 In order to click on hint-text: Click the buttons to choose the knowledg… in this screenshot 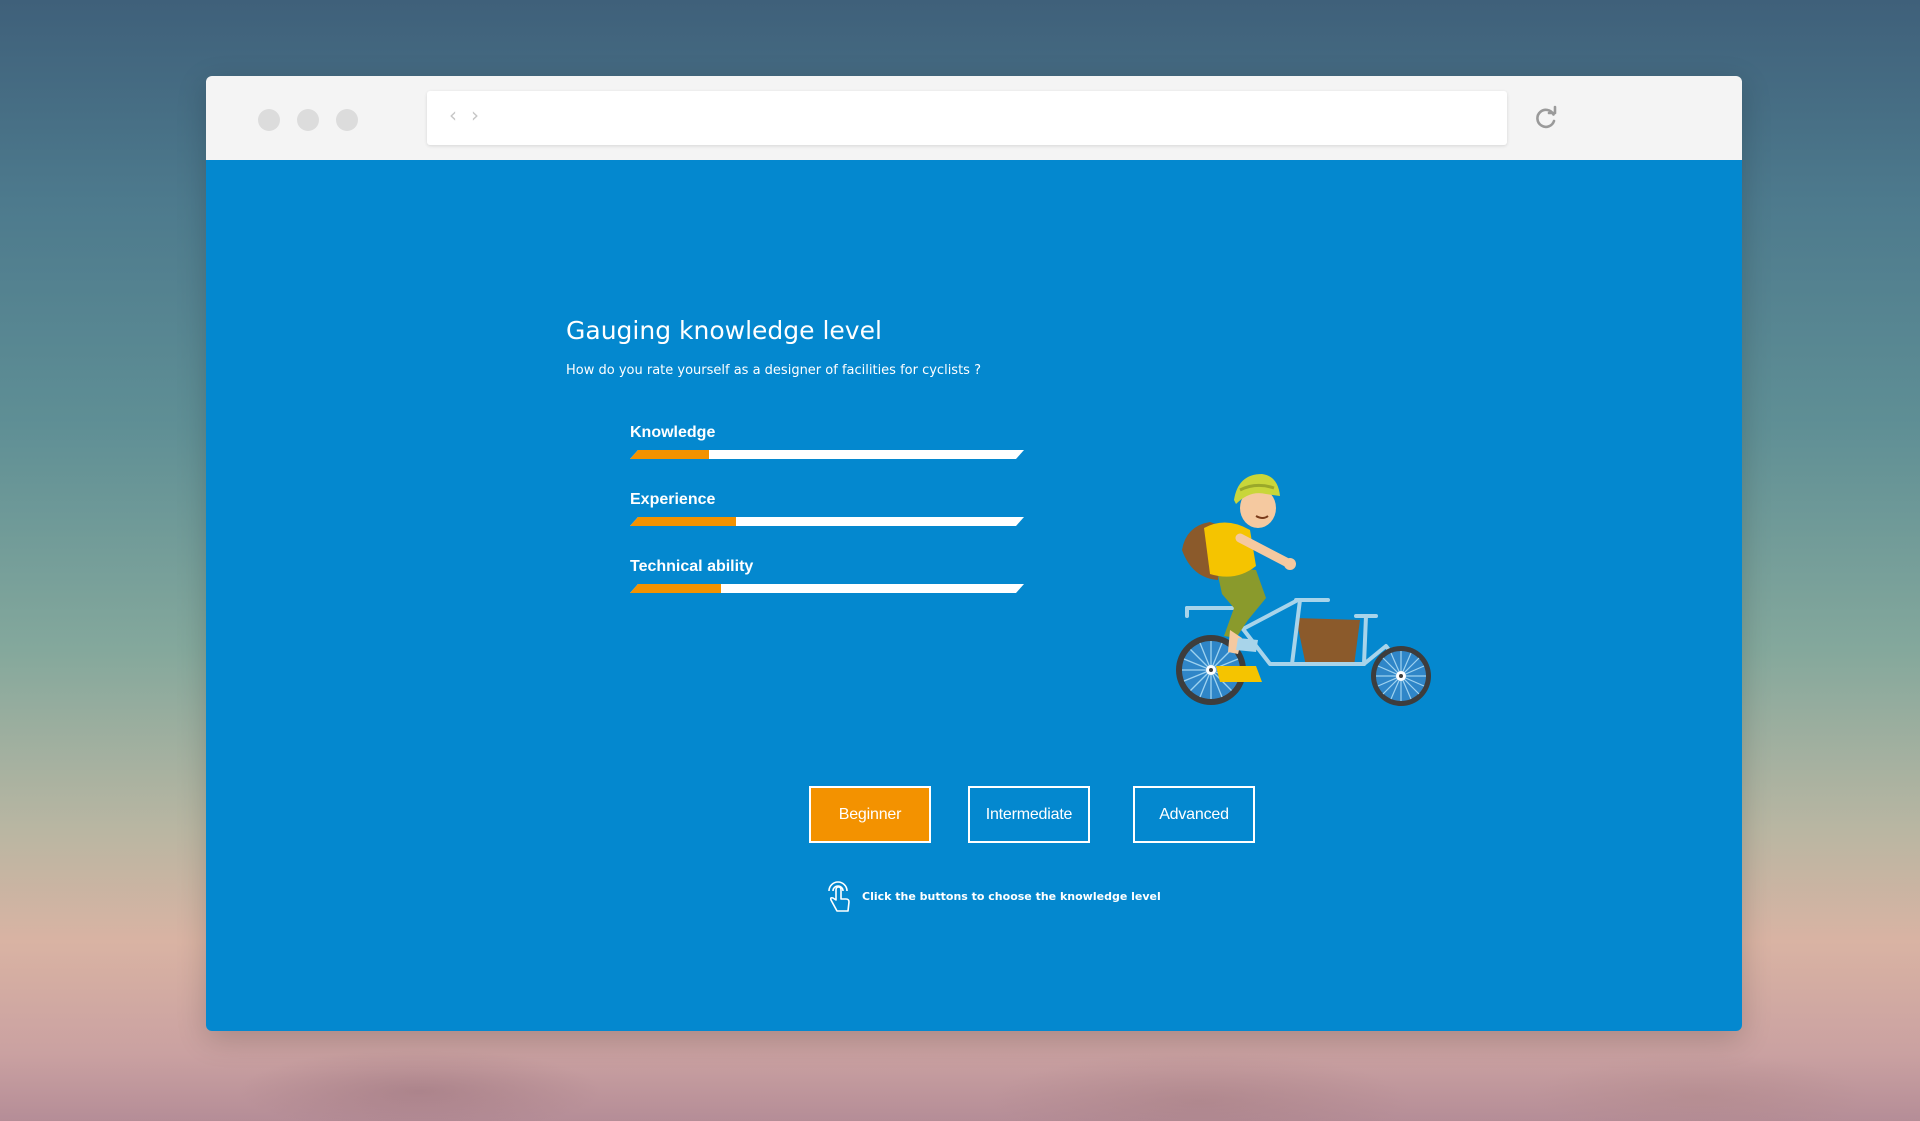, I will do `click(1011, 896)`.